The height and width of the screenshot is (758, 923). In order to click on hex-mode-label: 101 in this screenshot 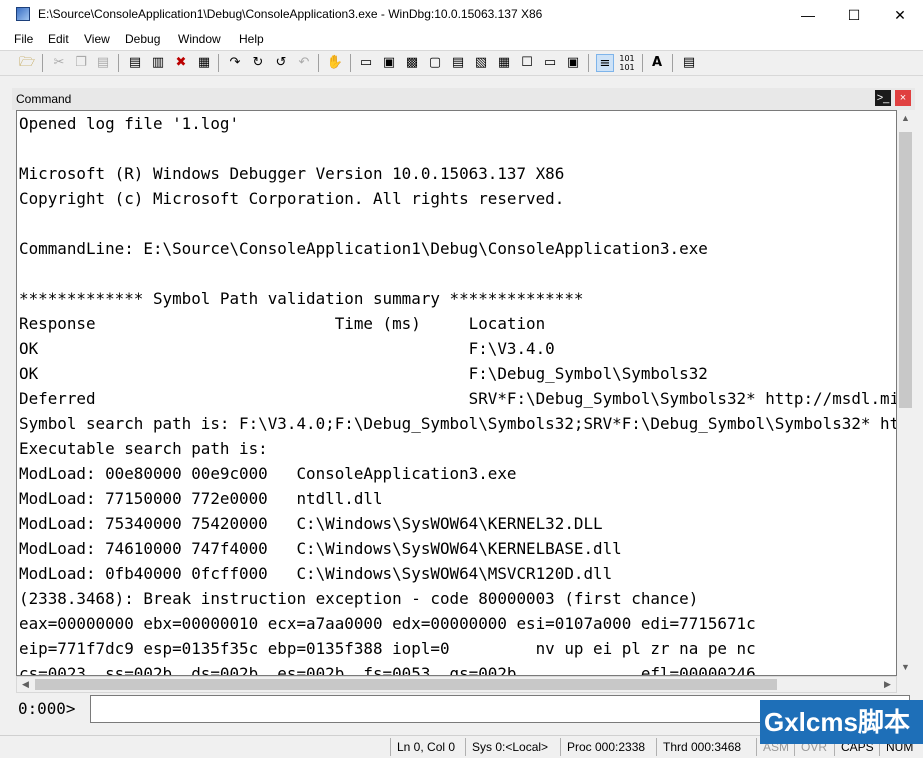, I will do `click(627, 58)`.